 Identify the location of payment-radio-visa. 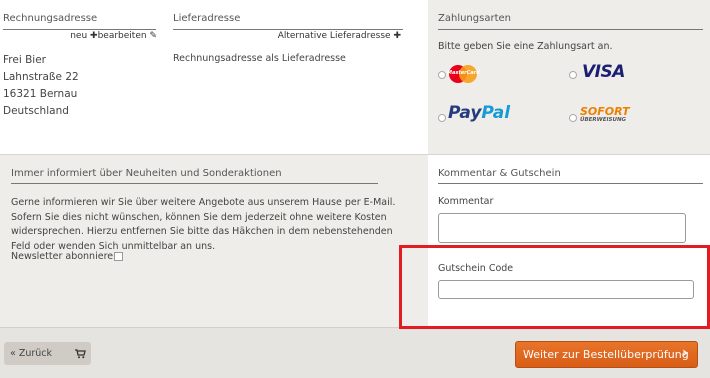
(573, 75).